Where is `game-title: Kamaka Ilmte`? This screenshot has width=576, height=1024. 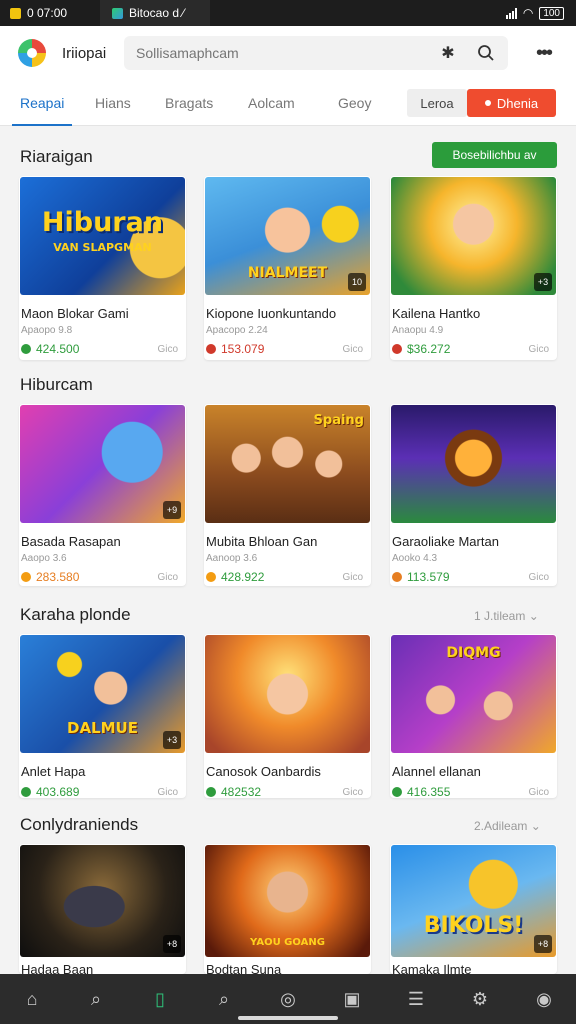 game-title: Kamaka Ilmte is located at coordinates (432, 968).